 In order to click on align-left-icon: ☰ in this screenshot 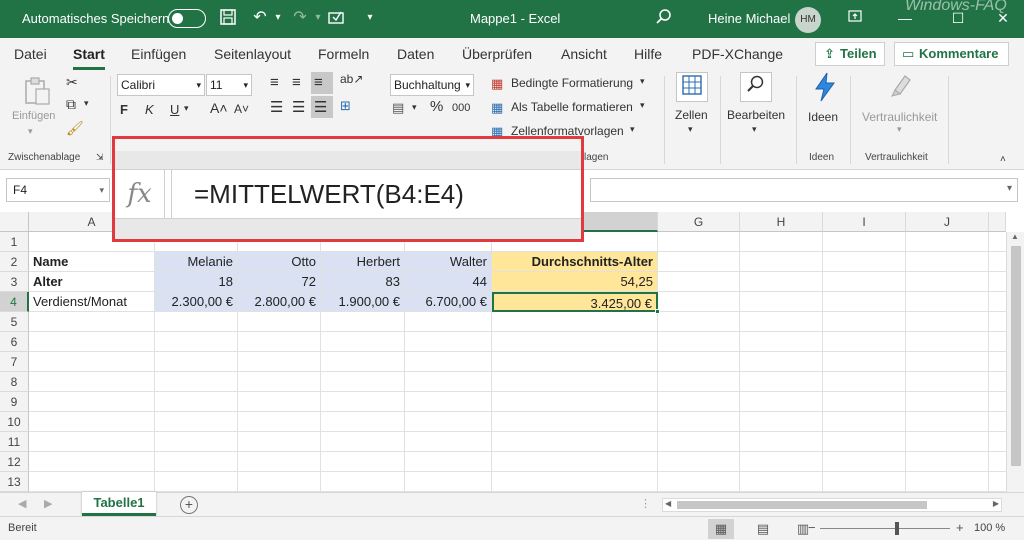, I will do `click(276, 107)`.